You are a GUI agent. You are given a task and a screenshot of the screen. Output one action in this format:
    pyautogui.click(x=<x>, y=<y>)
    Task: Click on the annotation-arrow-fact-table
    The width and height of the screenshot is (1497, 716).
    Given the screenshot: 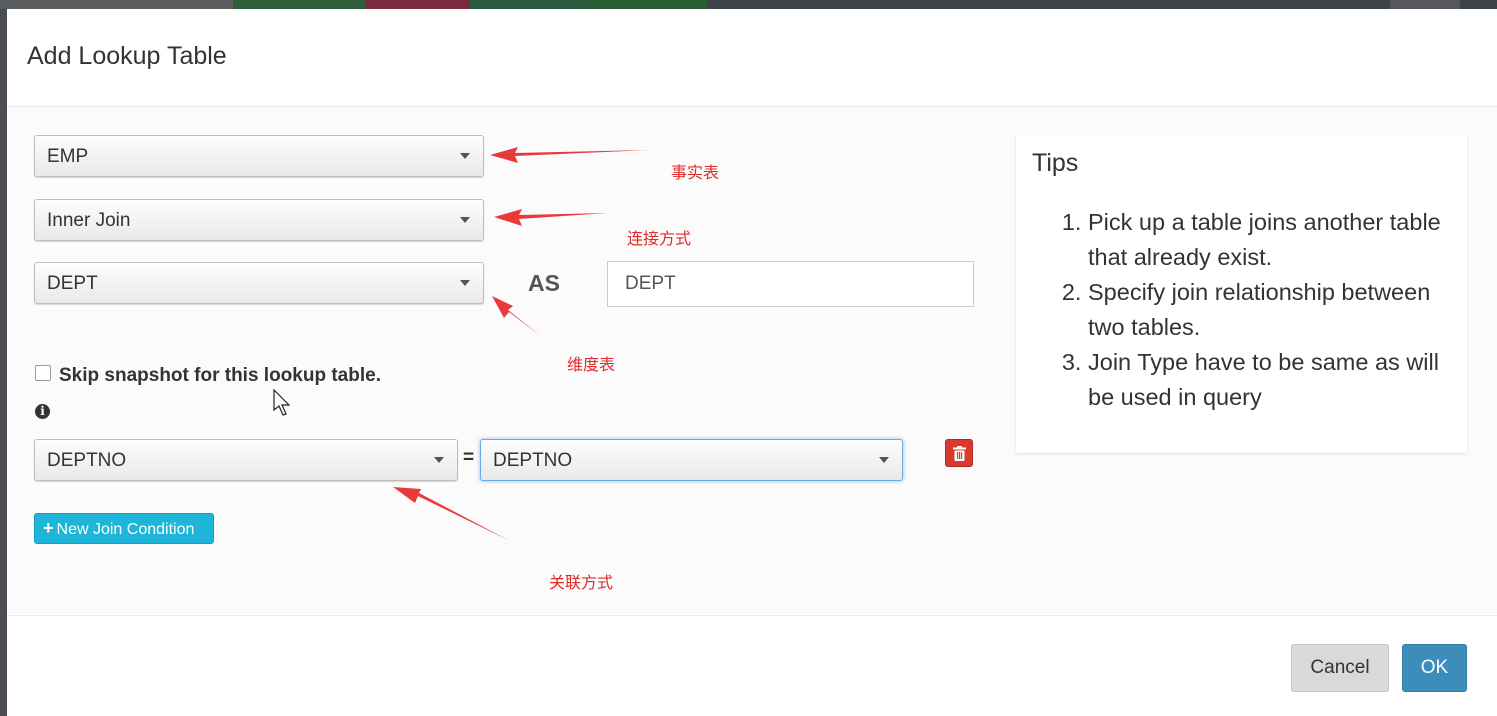 What is the action you would take?
    pyautogui.click(x=570, y=155)
    